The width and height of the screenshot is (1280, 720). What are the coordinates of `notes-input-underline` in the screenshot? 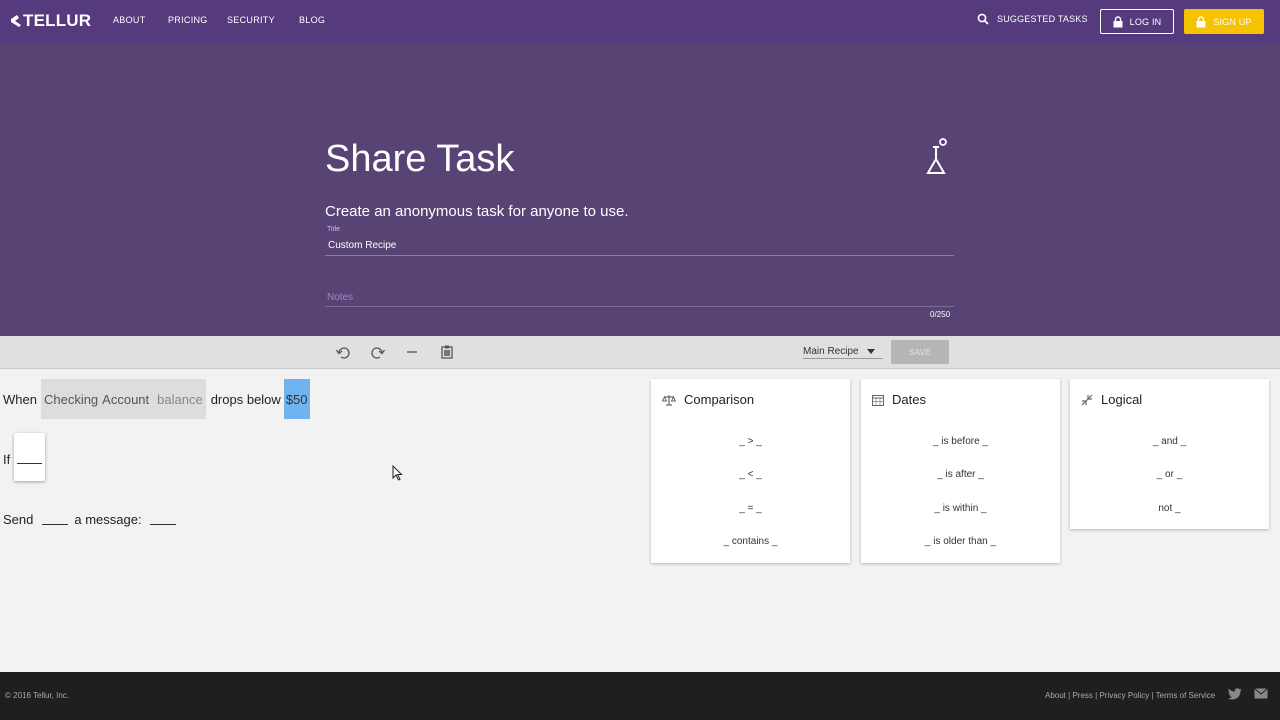 It's located at (639, 306).